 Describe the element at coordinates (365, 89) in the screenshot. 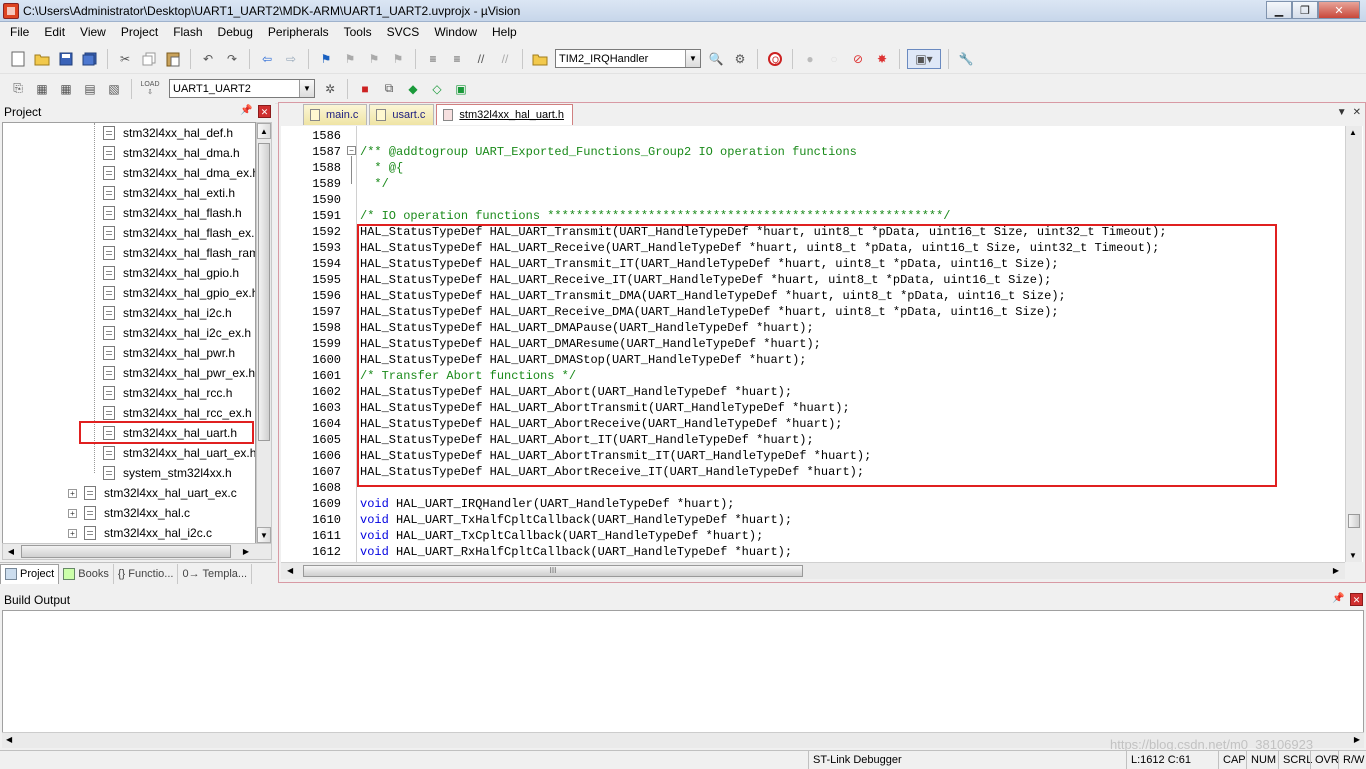

I see `manage-components-icon: ■` at that location.